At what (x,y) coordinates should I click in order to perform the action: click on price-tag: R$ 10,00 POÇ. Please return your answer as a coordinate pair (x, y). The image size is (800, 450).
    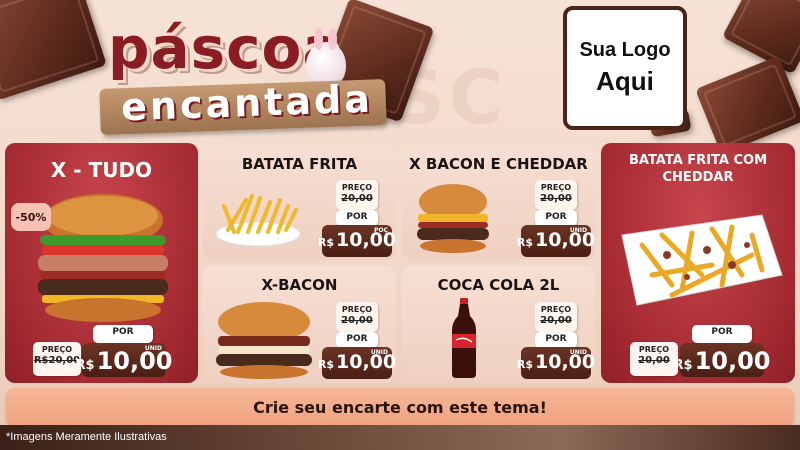
    Looking at the image, I should click on (357, 241).